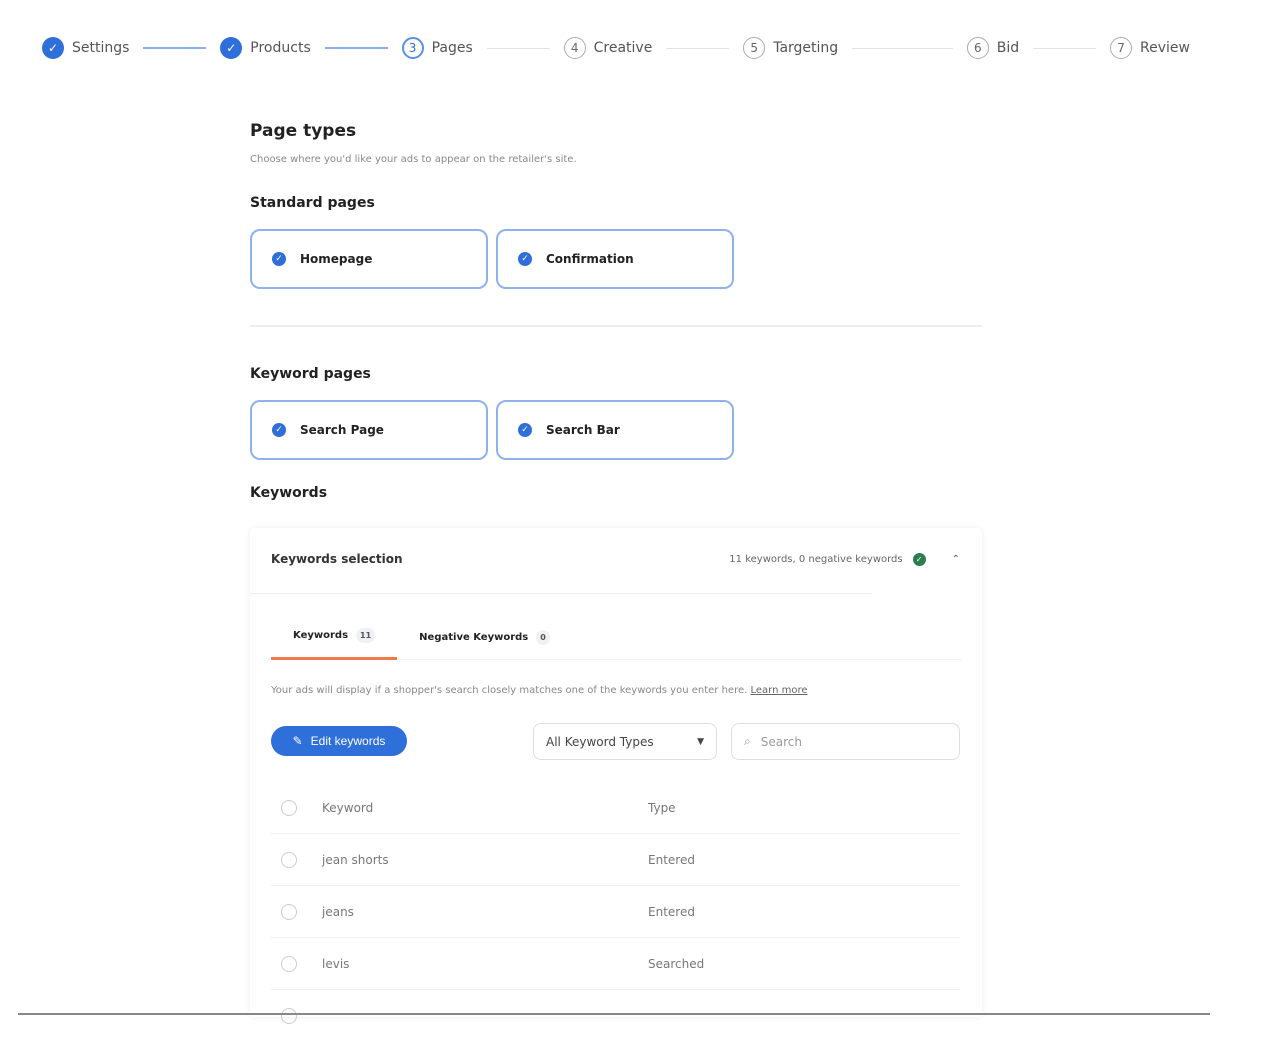 The image size is (1280, 1042). What do you see at coordinates (992, 48) in the screenshot?
I see `step-bid: 6 Bid` at bounding box center [992, 48].